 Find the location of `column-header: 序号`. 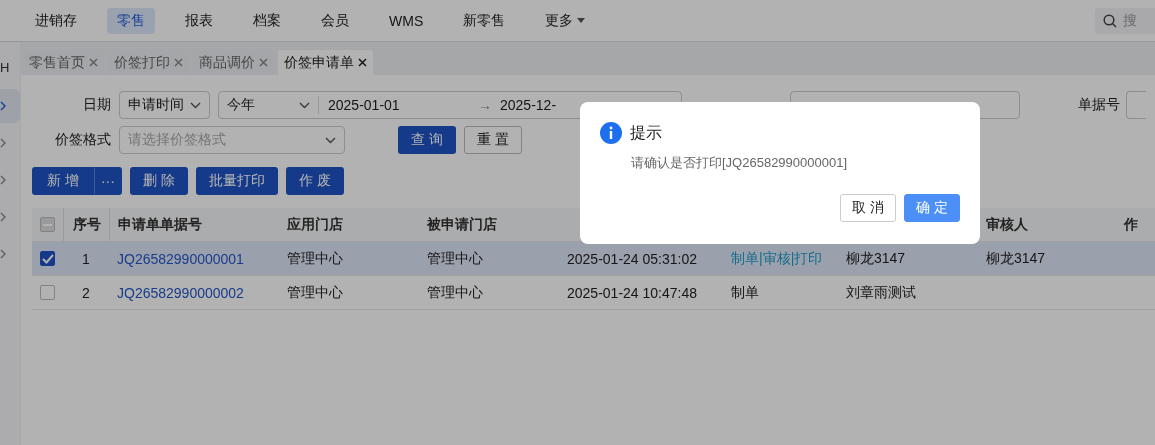

column-header: 序号 is located at coordinates (86, 224).